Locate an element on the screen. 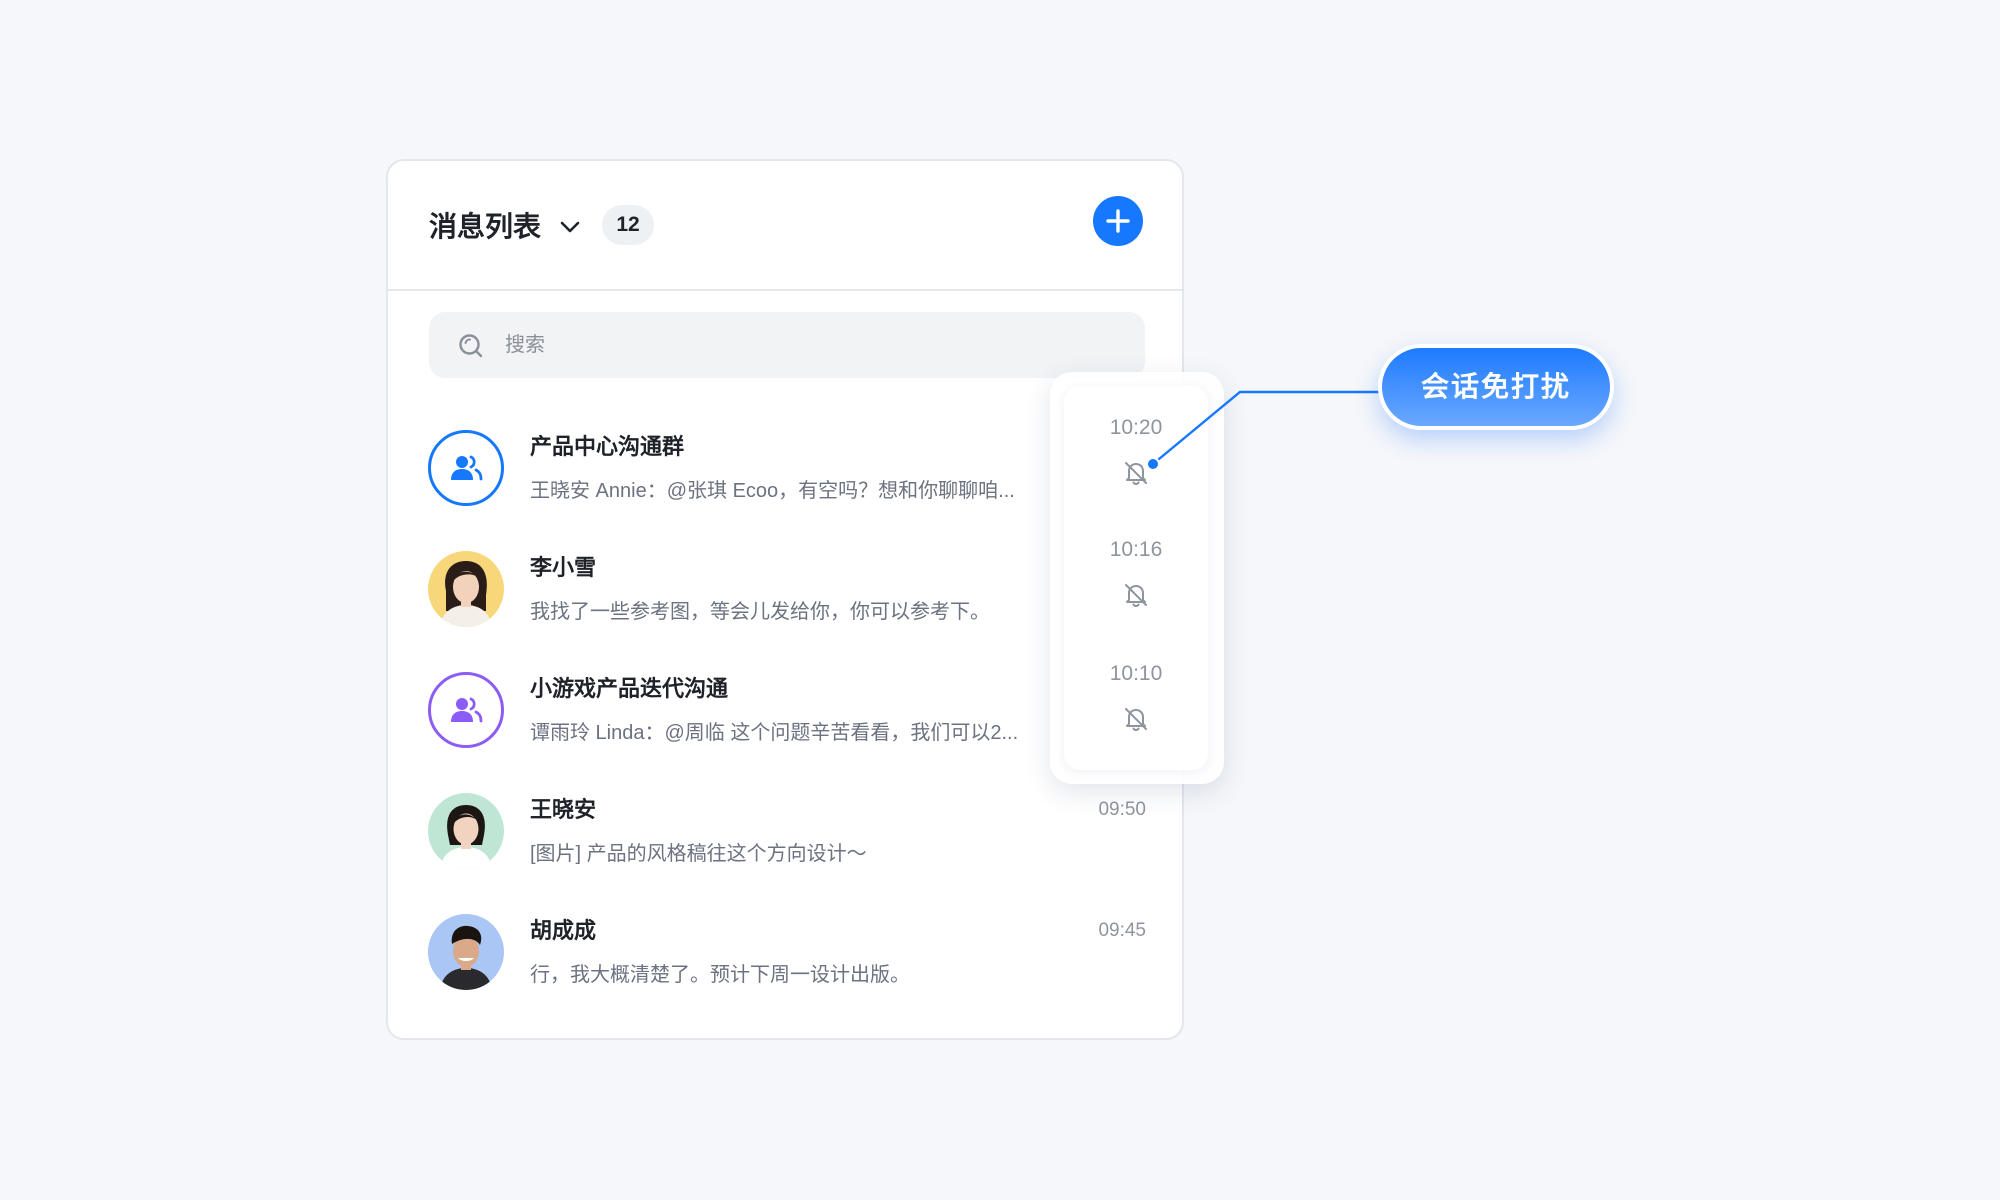  add-button is located at coordinates (1118, 221).